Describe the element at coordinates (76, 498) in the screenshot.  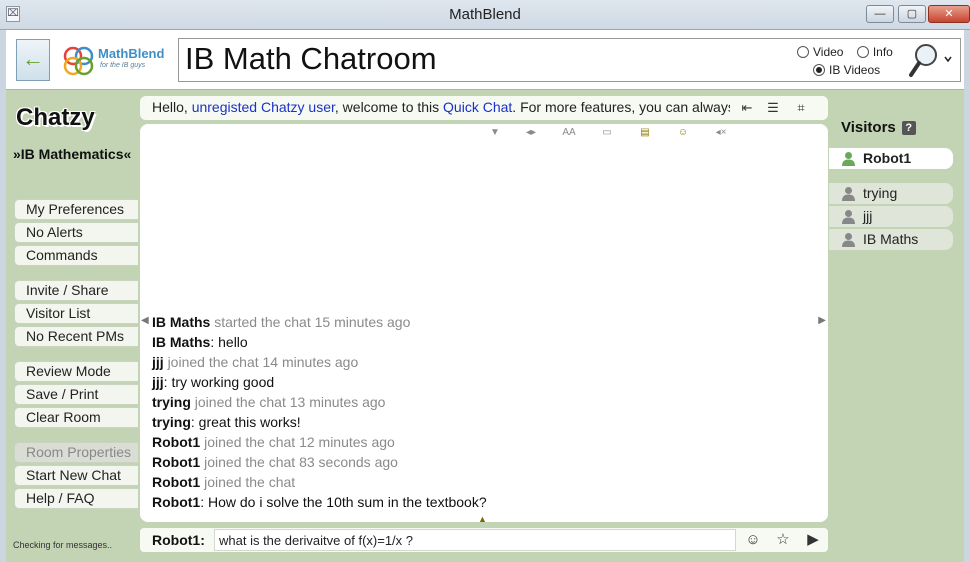
I see `help-faq-button: Help / FAQ` at that location.